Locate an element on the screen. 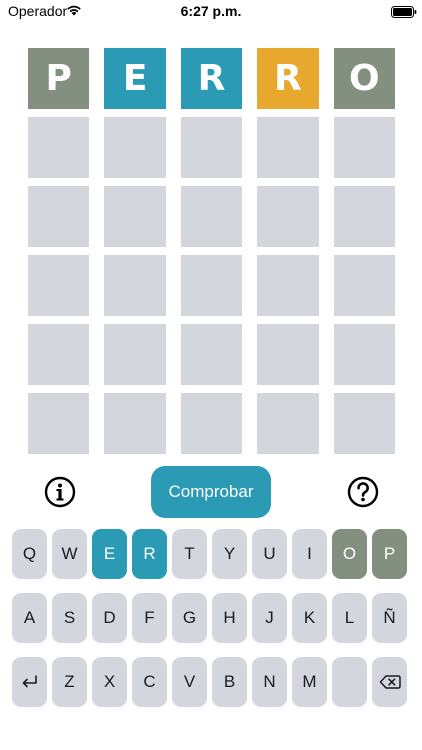 This screenshot has height=750, width=422. key-f: F is located at coordinates (149, 618).